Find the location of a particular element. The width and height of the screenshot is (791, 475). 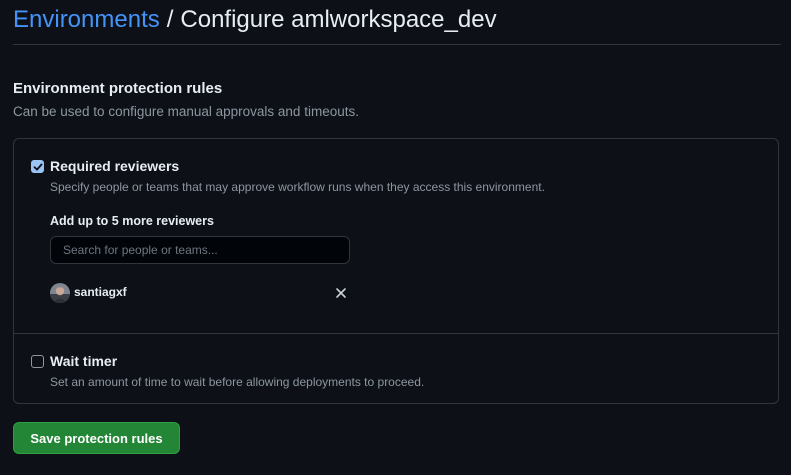

required-reviewers-label: Required reviewers is located at coordinates (114, 166).